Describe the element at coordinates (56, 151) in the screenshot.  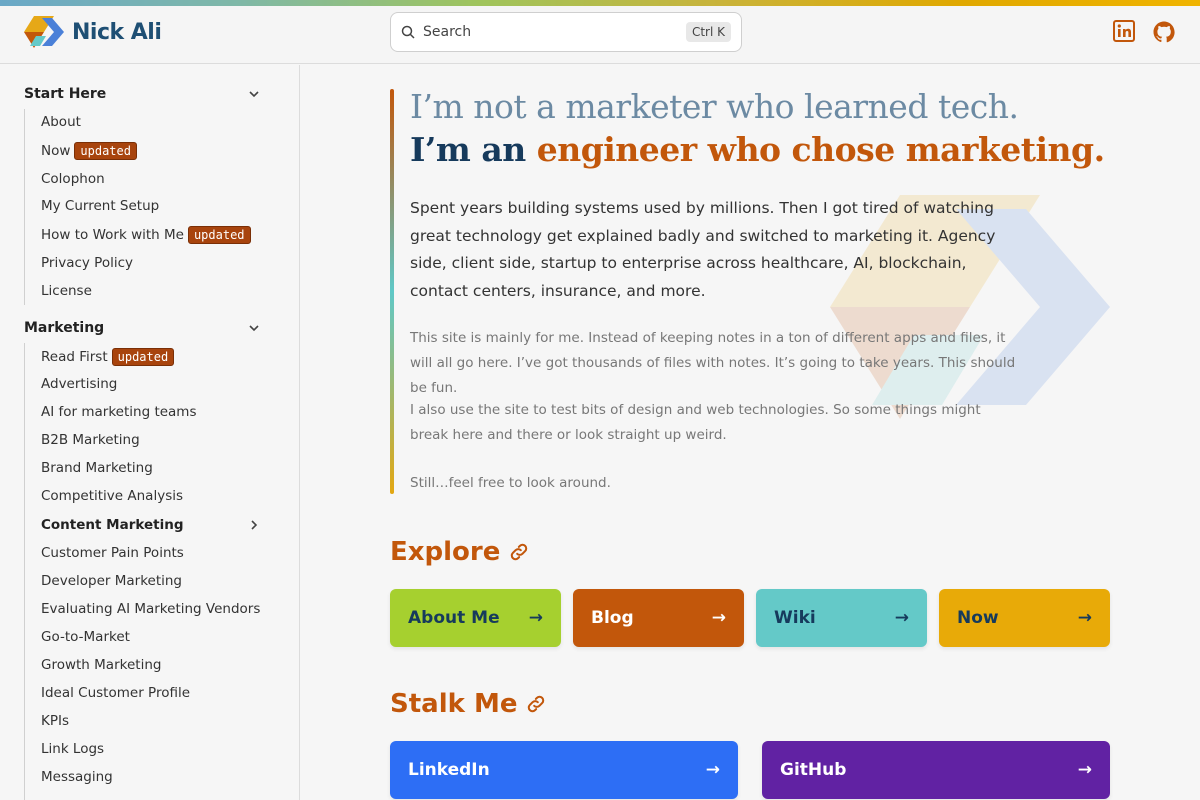
I see `sidebar-item-label: Now` at that location.